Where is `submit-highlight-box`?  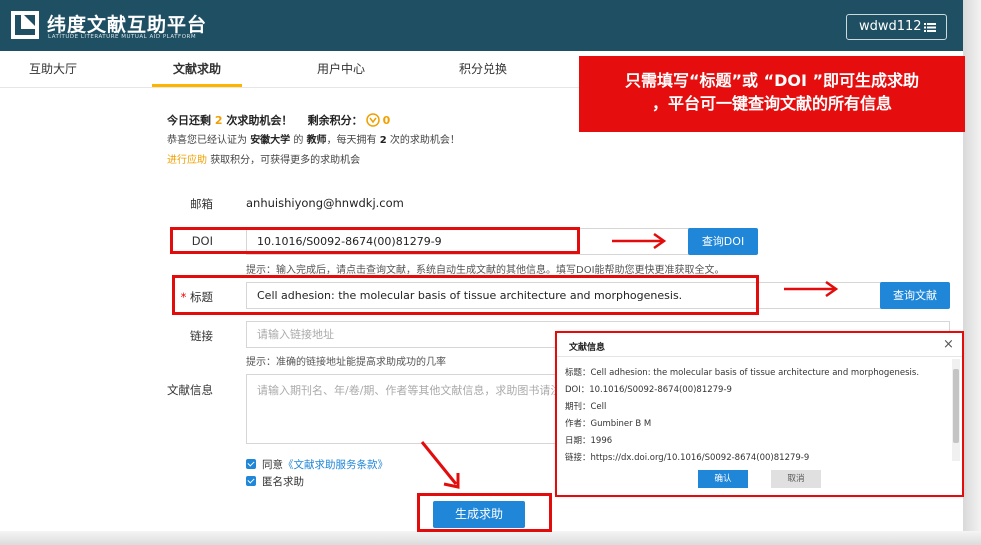 submit-highlight-box is located at coordinates (484, 512).